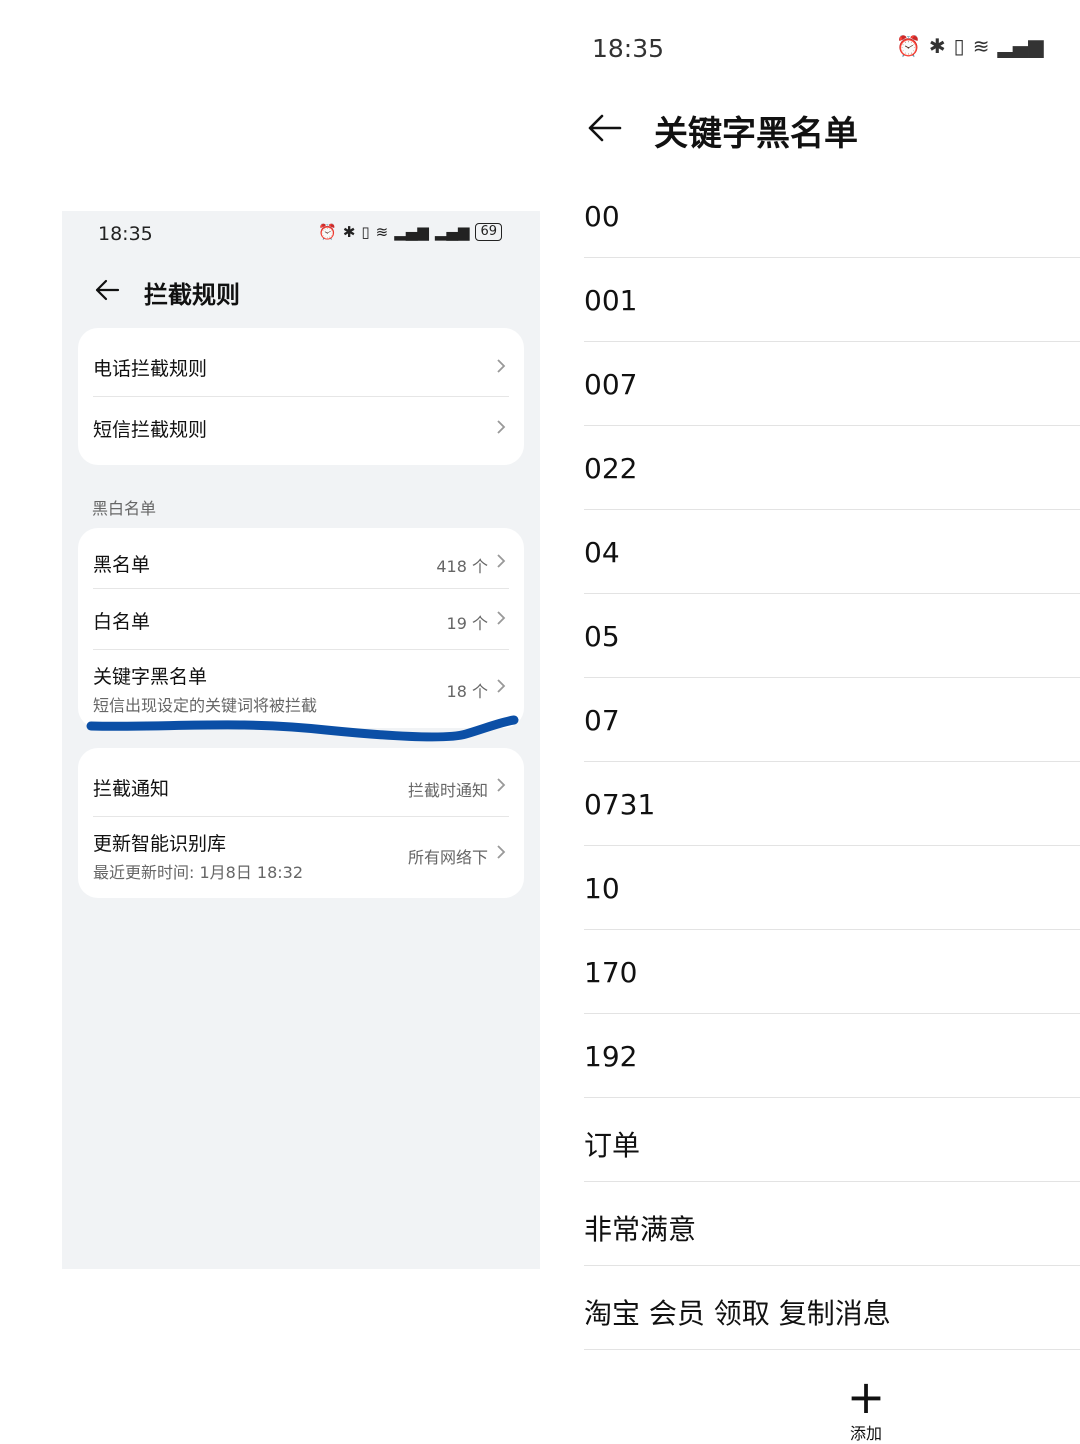 The image size is (1080, 1444). I want to click on list-item: 022, so click(832, 468).